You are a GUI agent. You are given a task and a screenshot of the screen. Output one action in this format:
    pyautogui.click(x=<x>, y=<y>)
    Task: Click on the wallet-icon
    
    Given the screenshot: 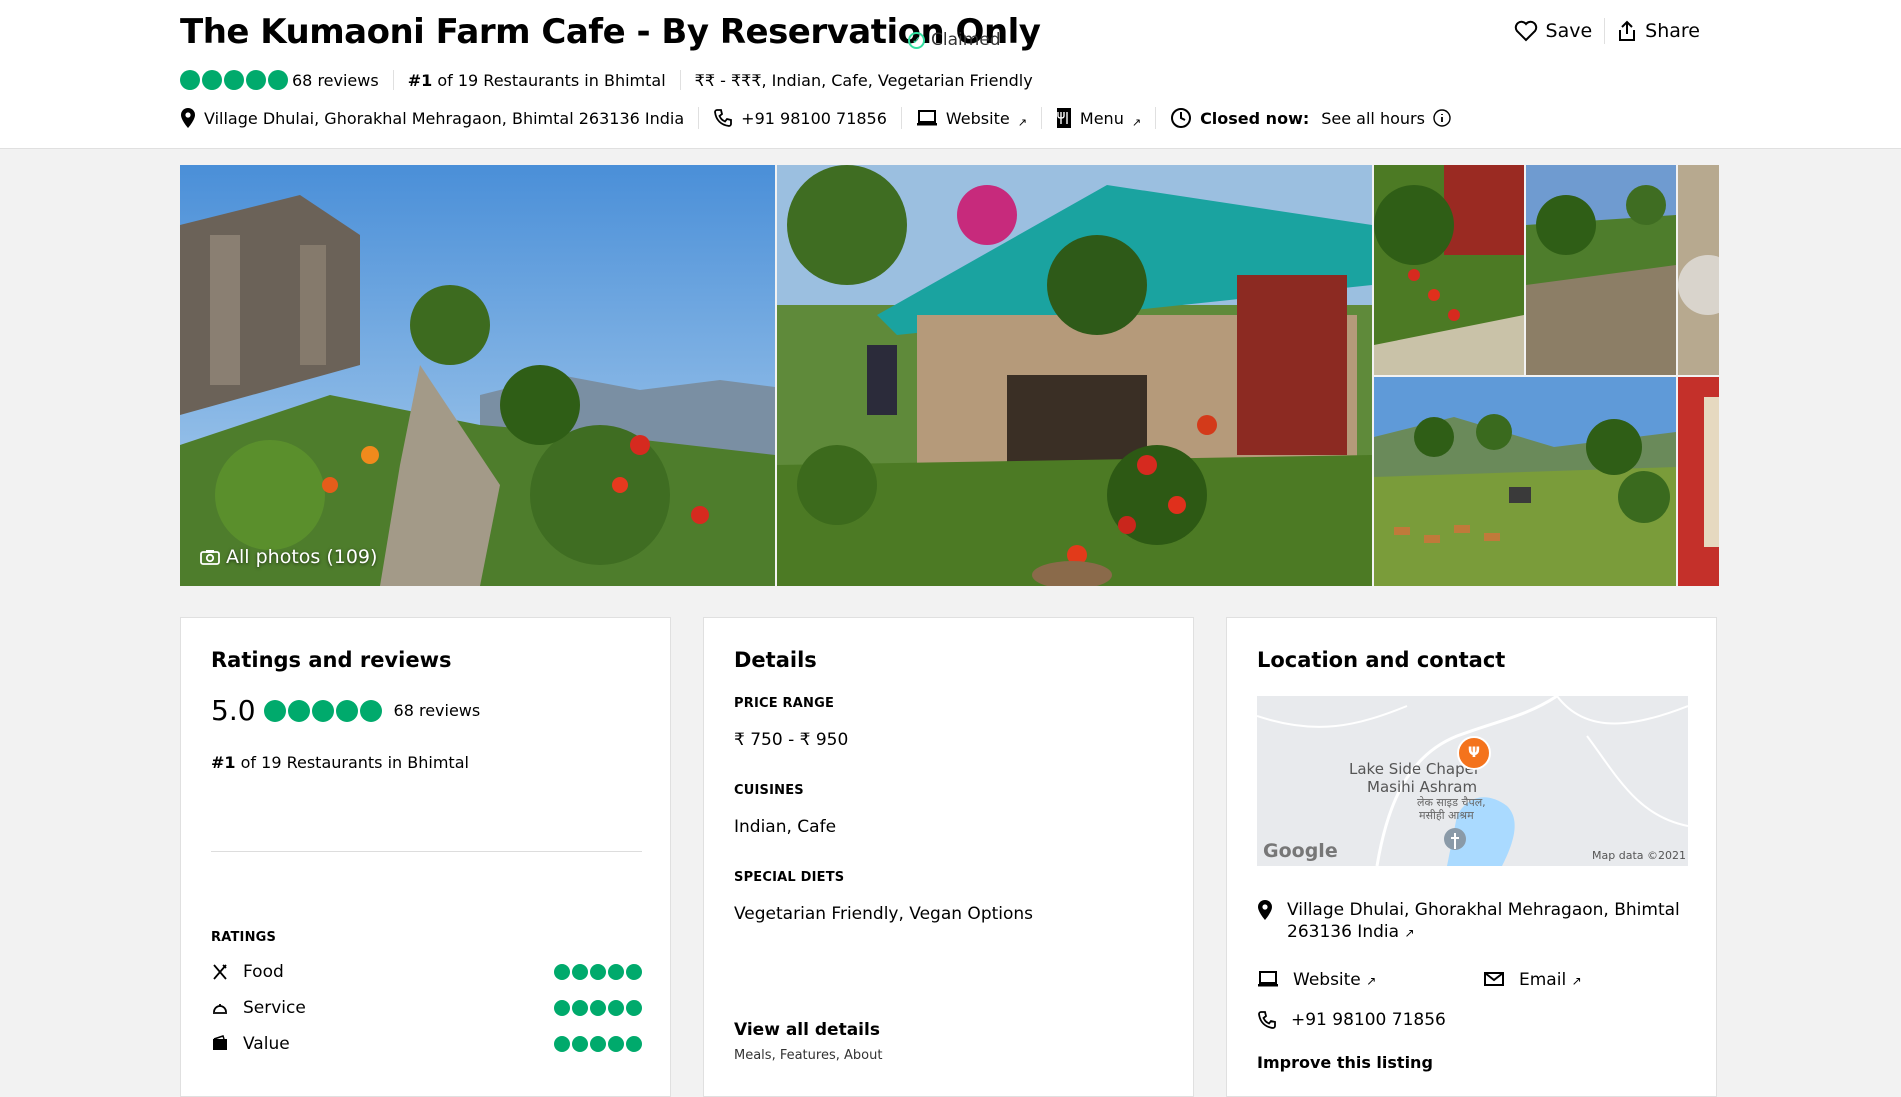 What is the action you would take?
    pyautogui.click(x=220, y=1042)
    